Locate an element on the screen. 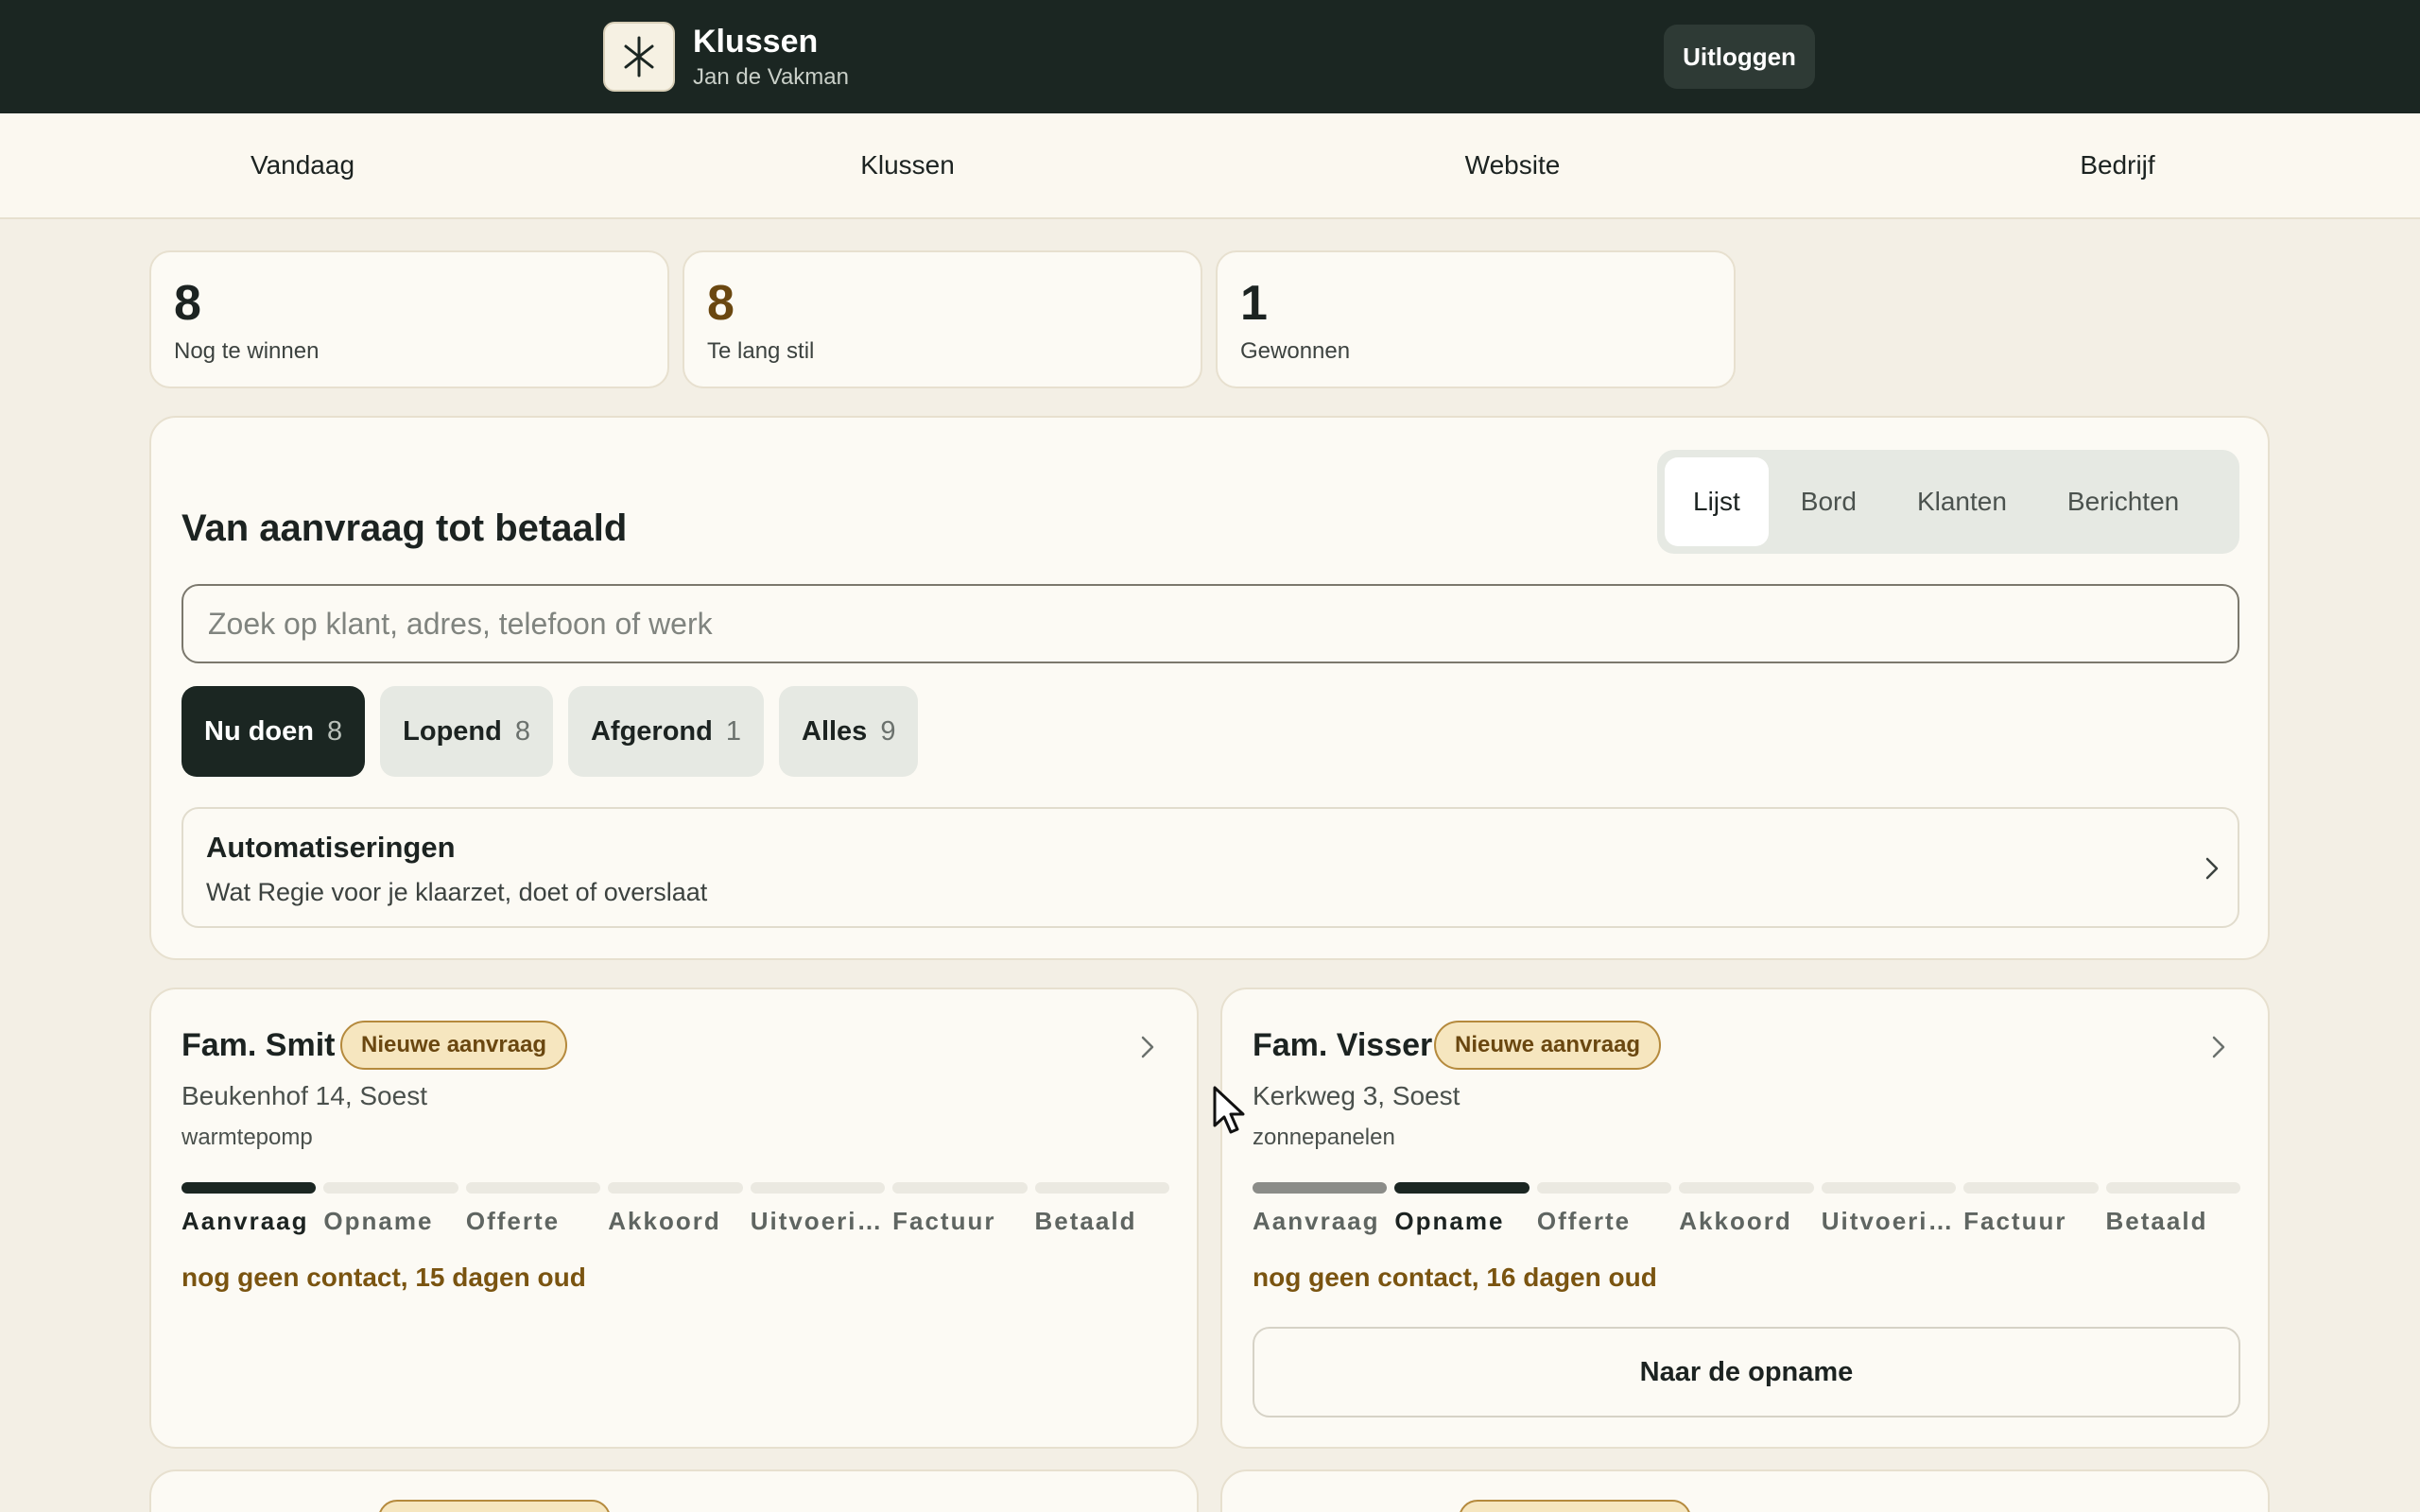 The height and width of the screenshot is (1512, 2420). view-tab-bord: Bord is located at coordinates (1829, 501).